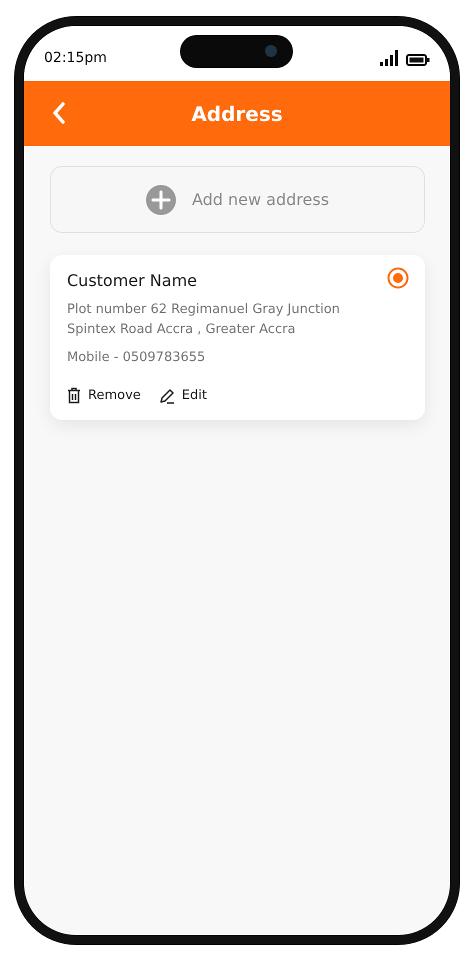  Describe the element at coordinates (418, 60) in the screenshot. I see `battery-icon` at that location.